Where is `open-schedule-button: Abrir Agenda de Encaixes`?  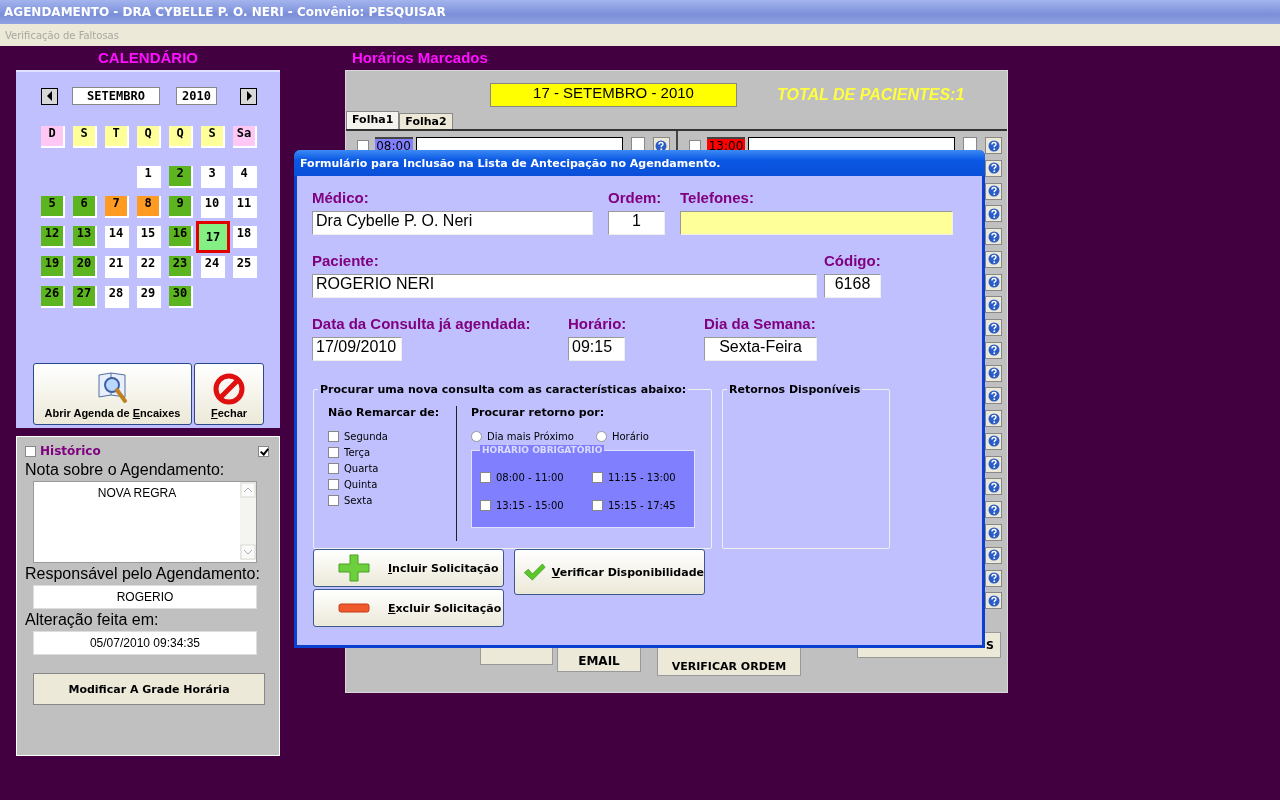 open-schedule-button: Abrir Agenda de Encaixes is located at coordinates (112, 394).